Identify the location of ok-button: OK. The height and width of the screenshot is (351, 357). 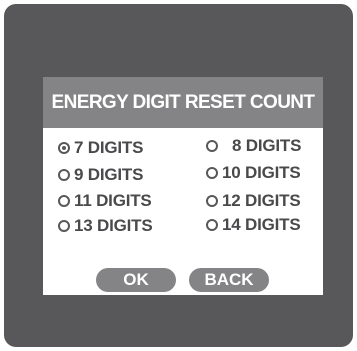
(136, 280).